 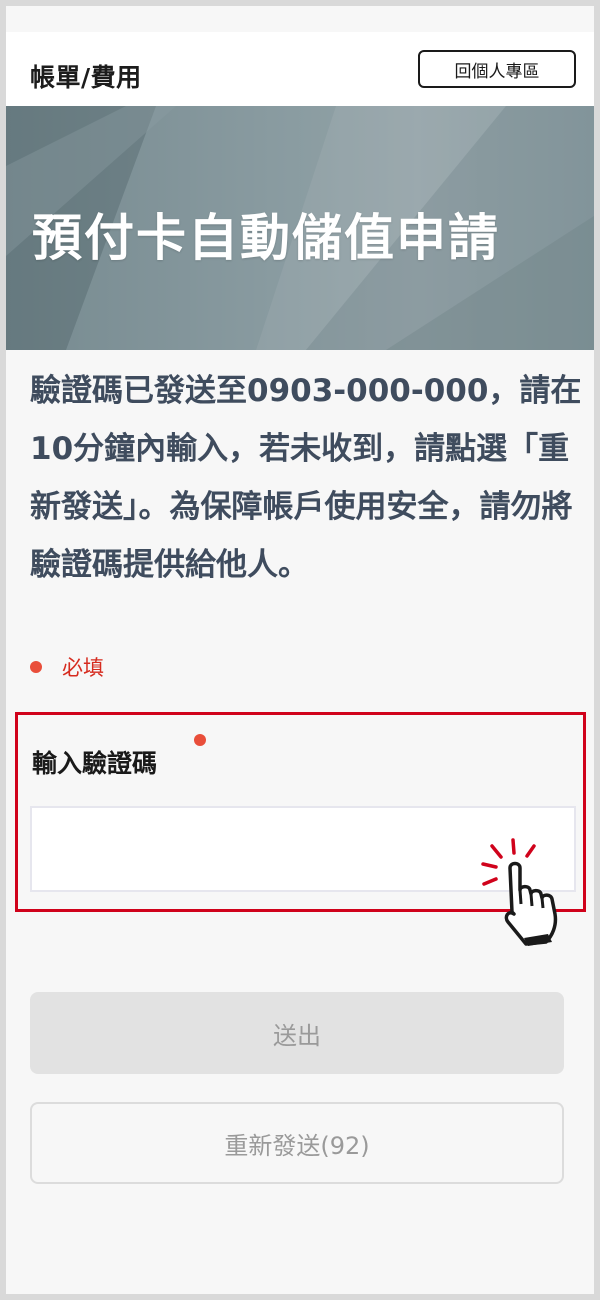 I want to click on top-bar: 帳單/費用 回個人專區, so click(x=300, y=69).